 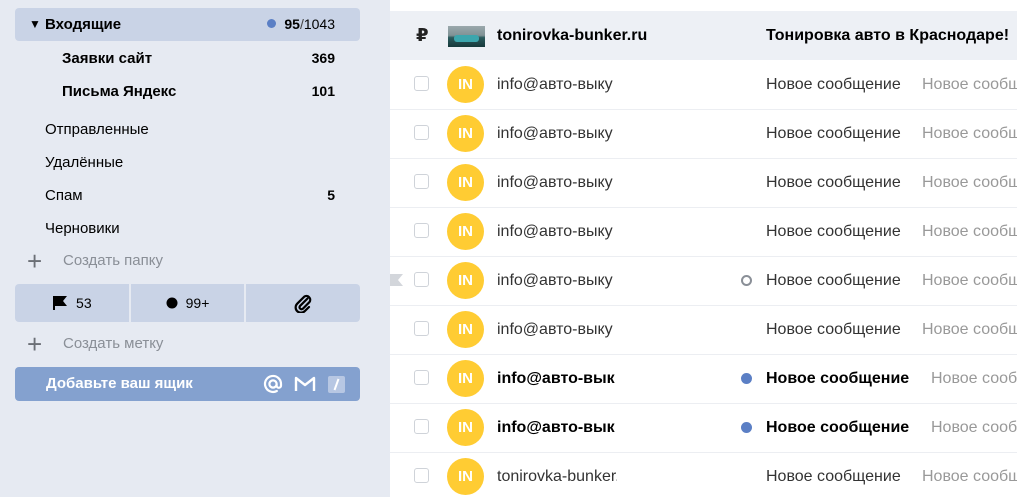 What do you see at coordinates (746, 280) in the screenshot?
I see `read-ring-icon` at bounding box center [746, 280].